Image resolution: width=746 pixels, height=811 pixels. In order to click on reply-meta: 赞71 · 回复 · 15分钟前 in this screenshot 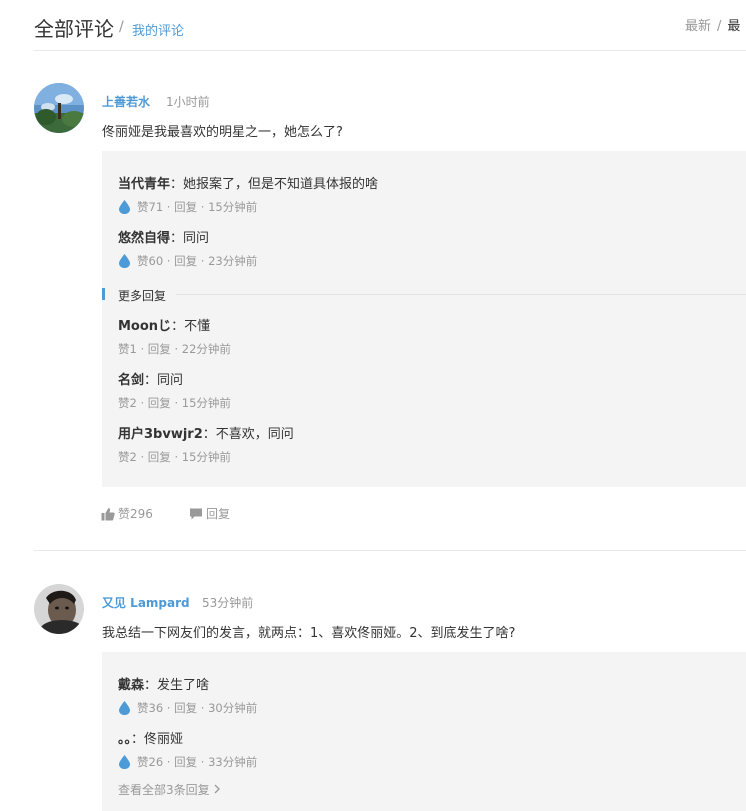, I will do `click(187, 207)`.